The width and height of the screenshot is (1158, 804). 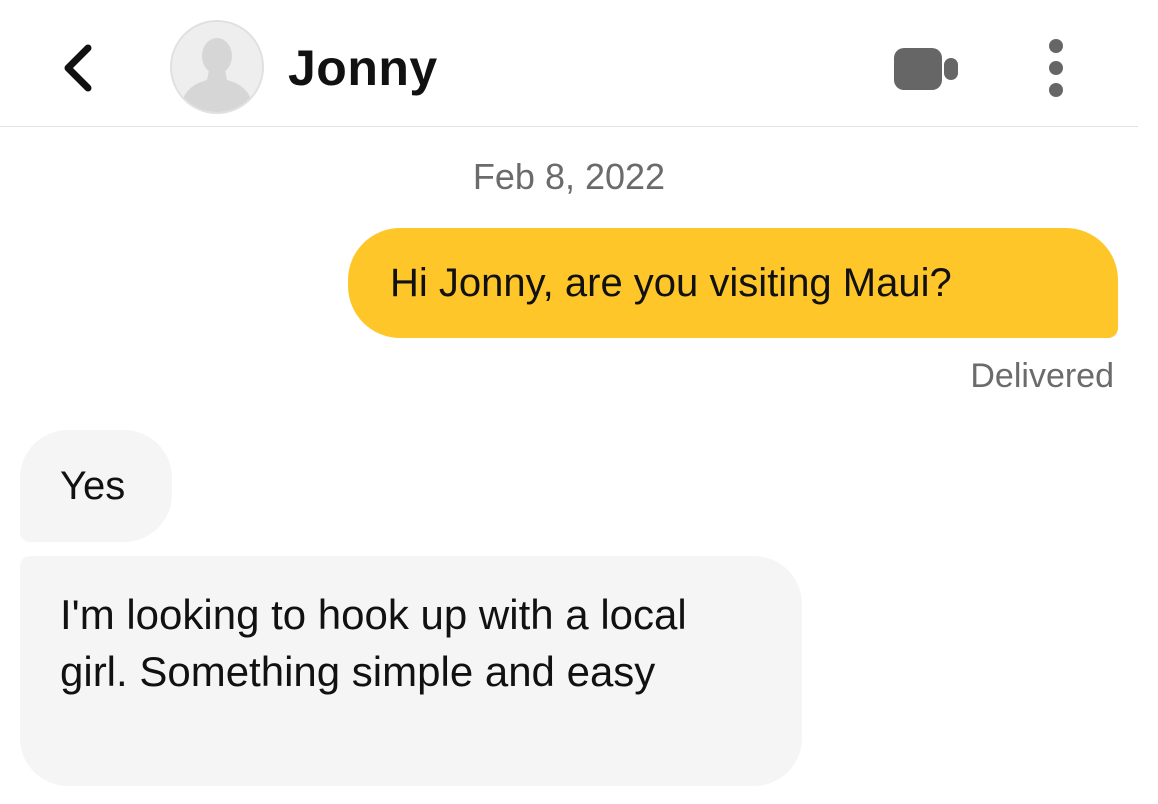 I want to click on incoming-message-bubble: Yes, so click(x=96, y=486).